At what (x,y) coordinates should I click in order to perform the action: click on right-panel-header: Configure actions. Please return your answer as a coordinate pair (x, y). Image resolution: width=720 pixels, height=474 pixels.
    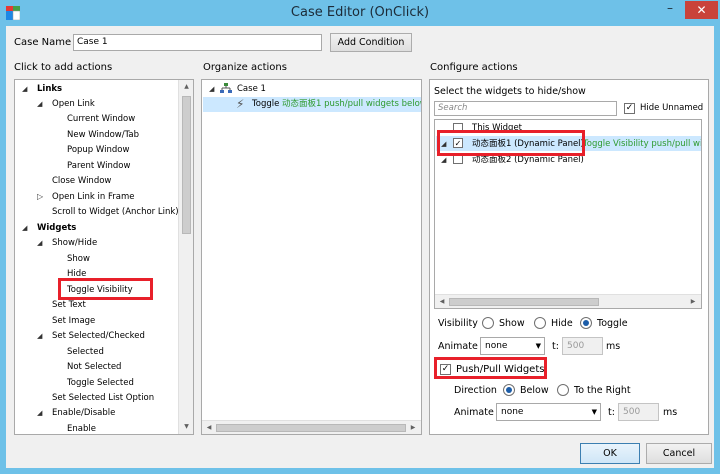
    Looking at the image, I should click on (474, 67).